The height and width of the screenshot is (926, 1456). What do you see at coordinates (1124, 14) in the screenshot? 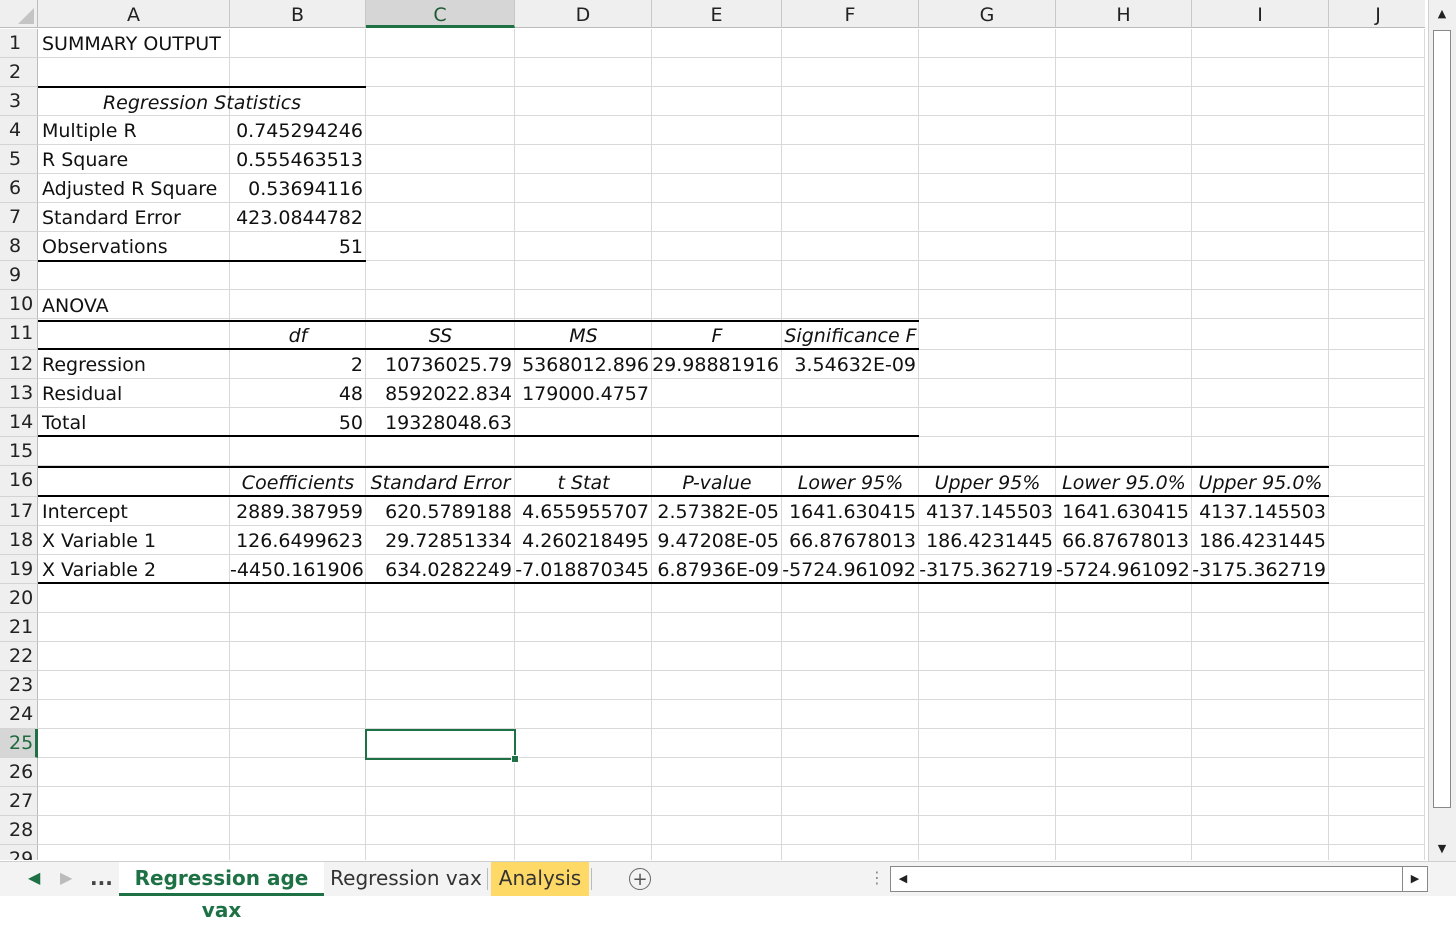
I see `column-header-h: H` at bounding box center [1124, 14].